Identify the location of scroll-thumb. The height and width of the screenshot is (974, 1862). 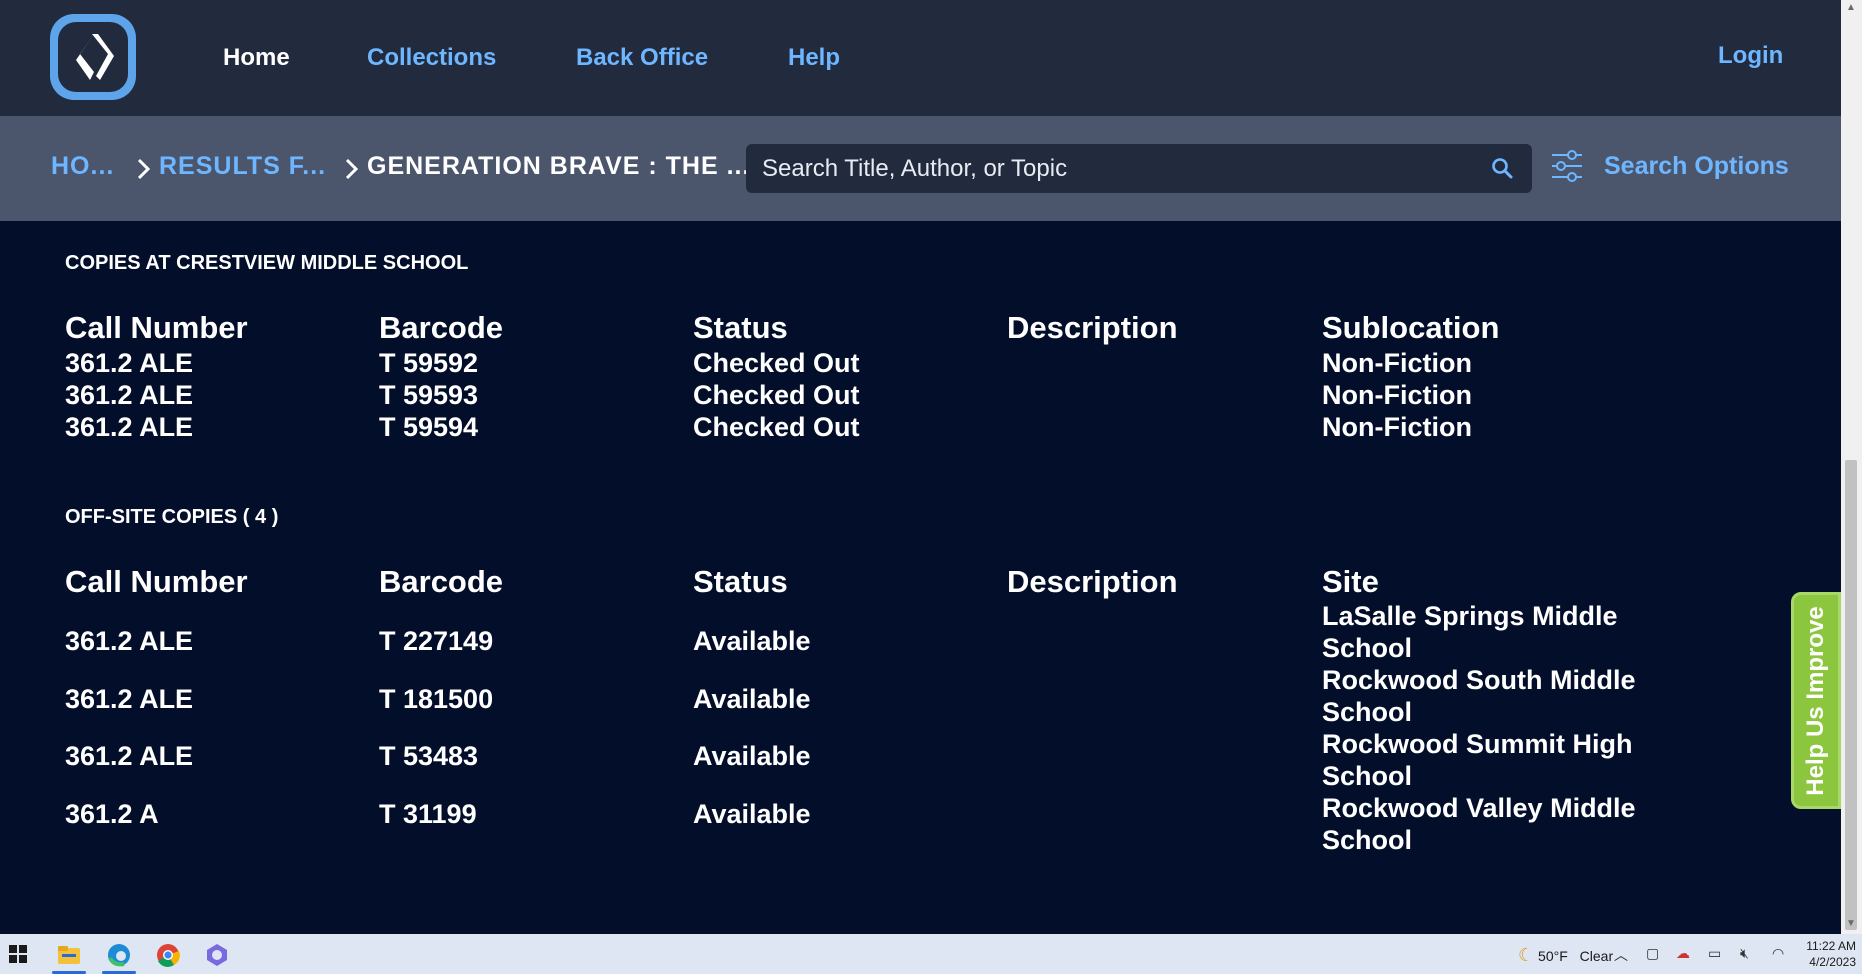
(1851, 695).